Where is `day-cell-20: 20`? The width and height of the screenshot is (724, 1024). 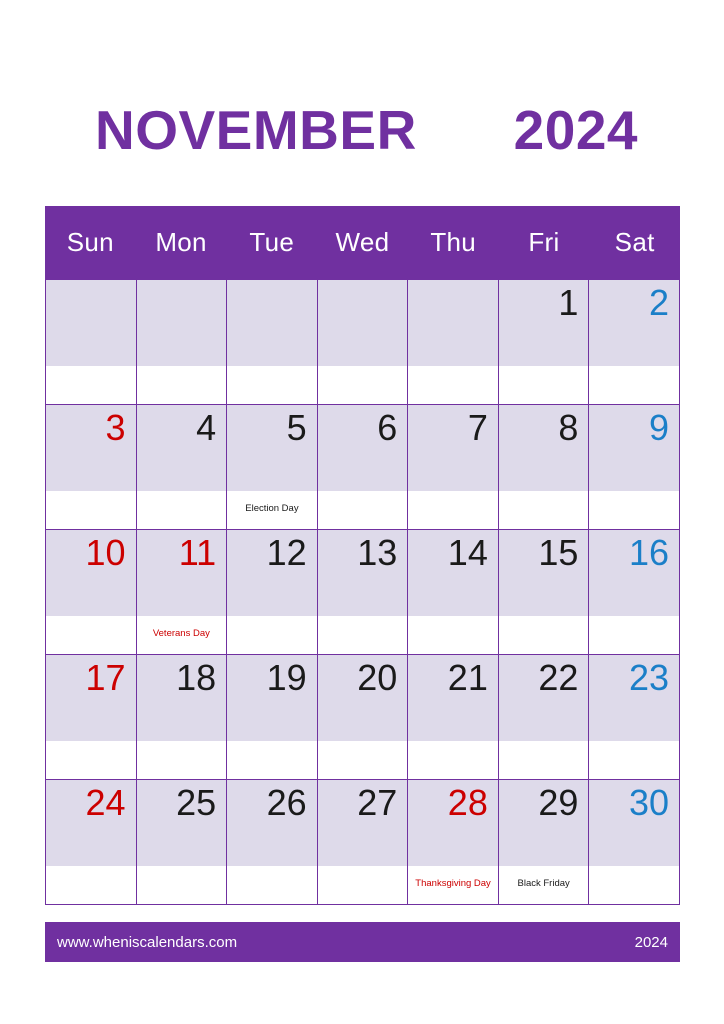
day-cell-20: 20 is located at coordinates (363, 717).